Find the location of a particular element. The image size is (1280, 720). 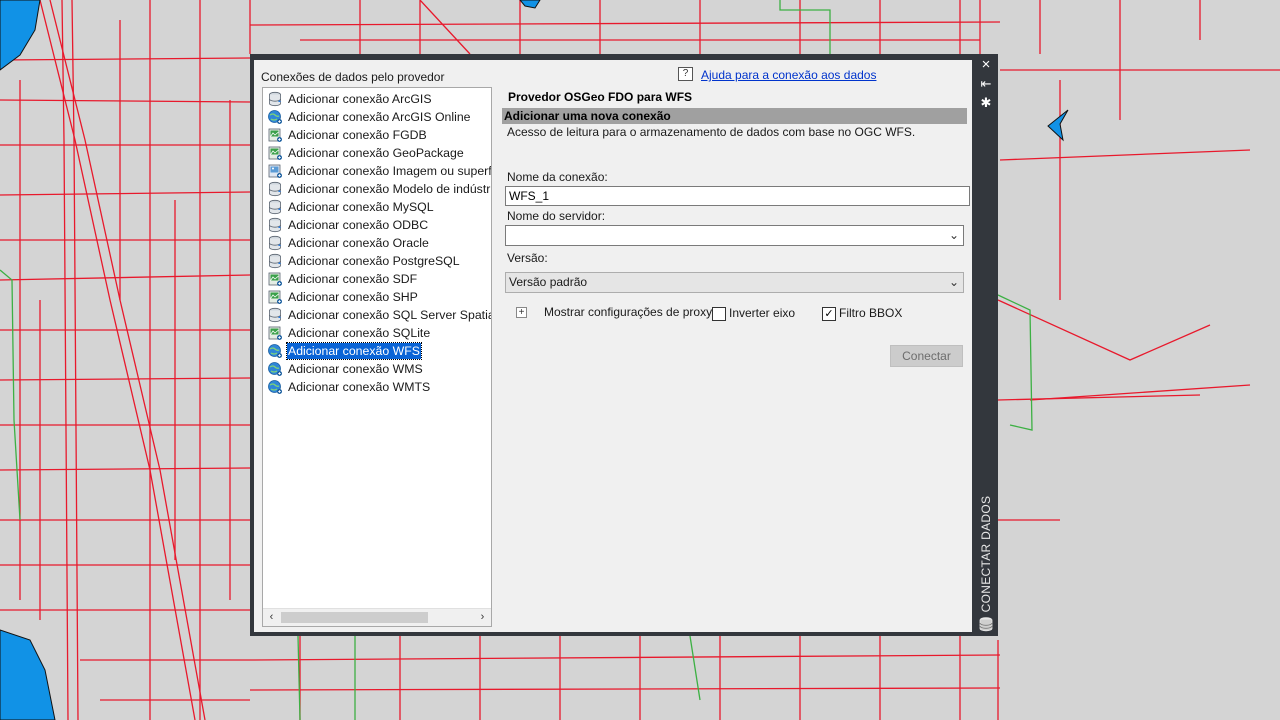

section-title: Adicionar uma nova conexão is located at coordinates (587, 116).